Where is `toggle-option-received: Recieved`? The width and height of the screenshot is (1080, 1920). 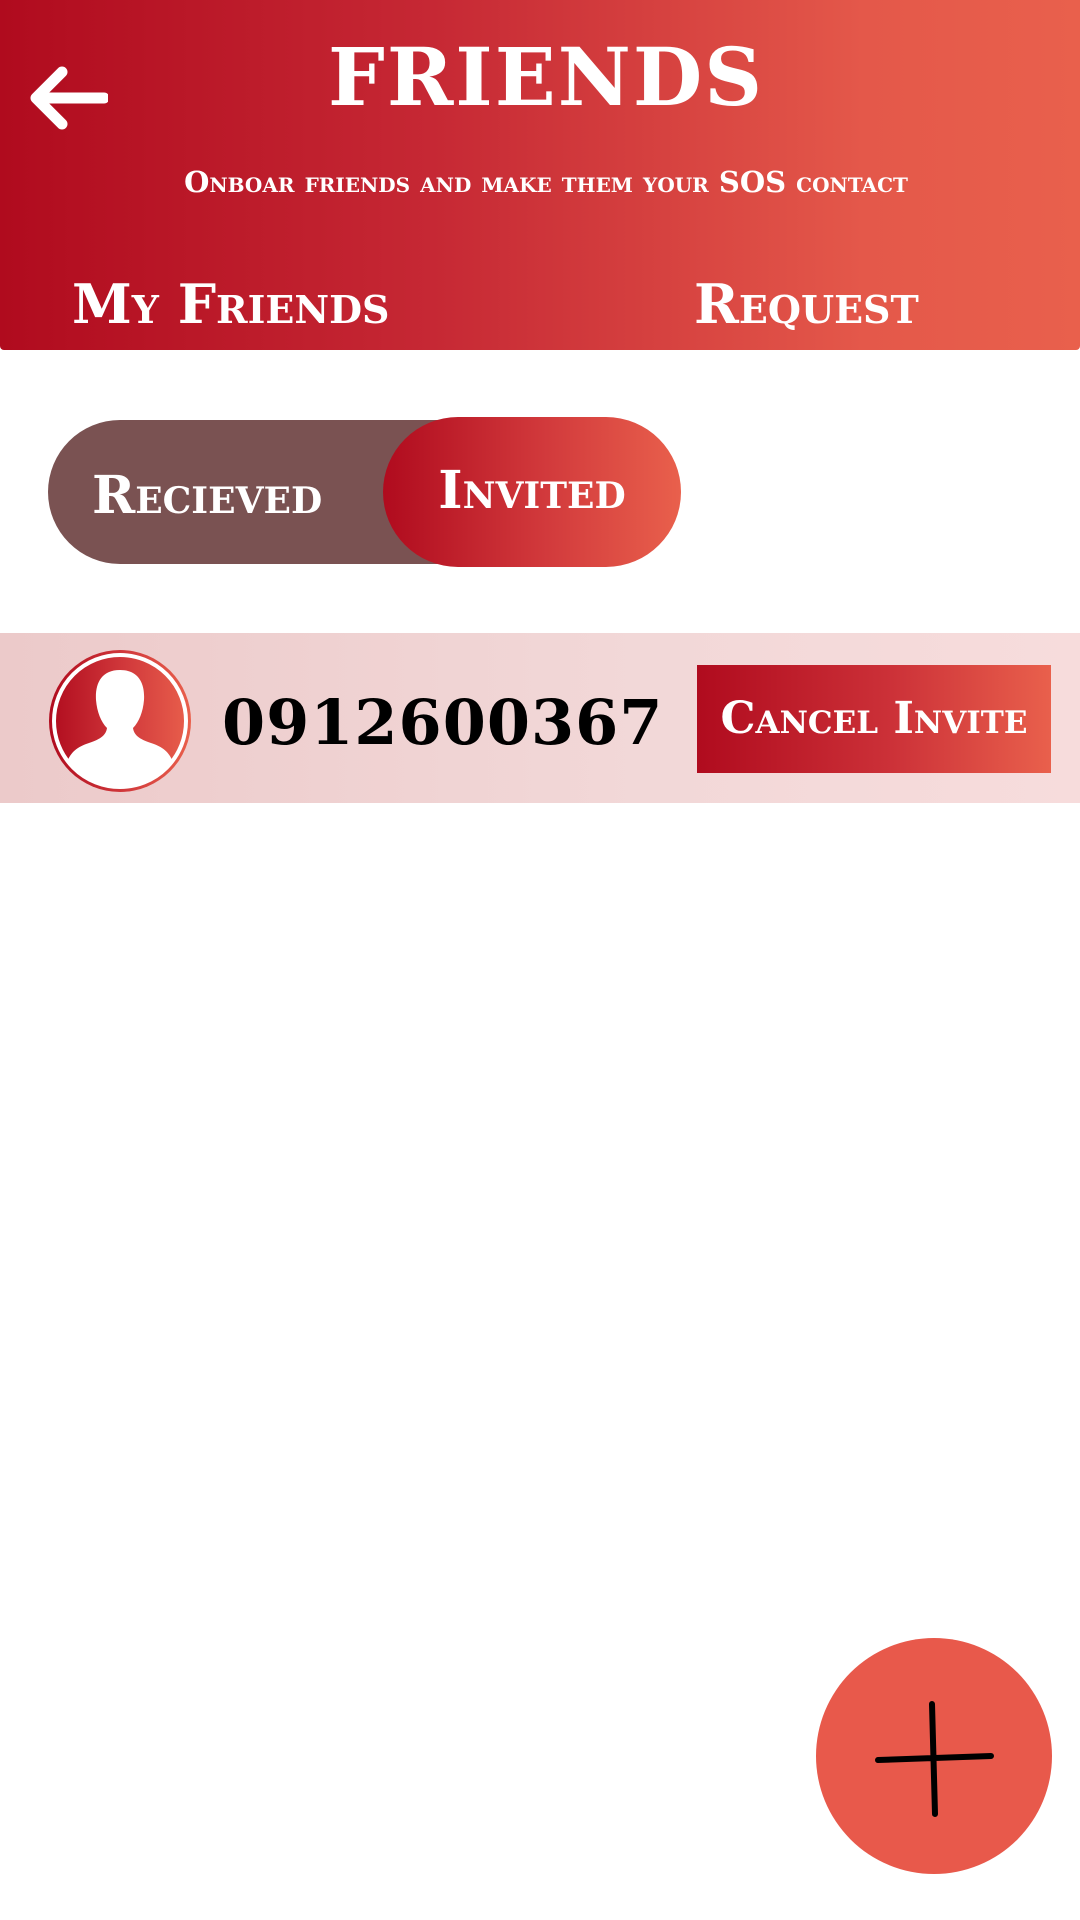 toggle-option-received: Recieved is located at coordinates (207, 492).